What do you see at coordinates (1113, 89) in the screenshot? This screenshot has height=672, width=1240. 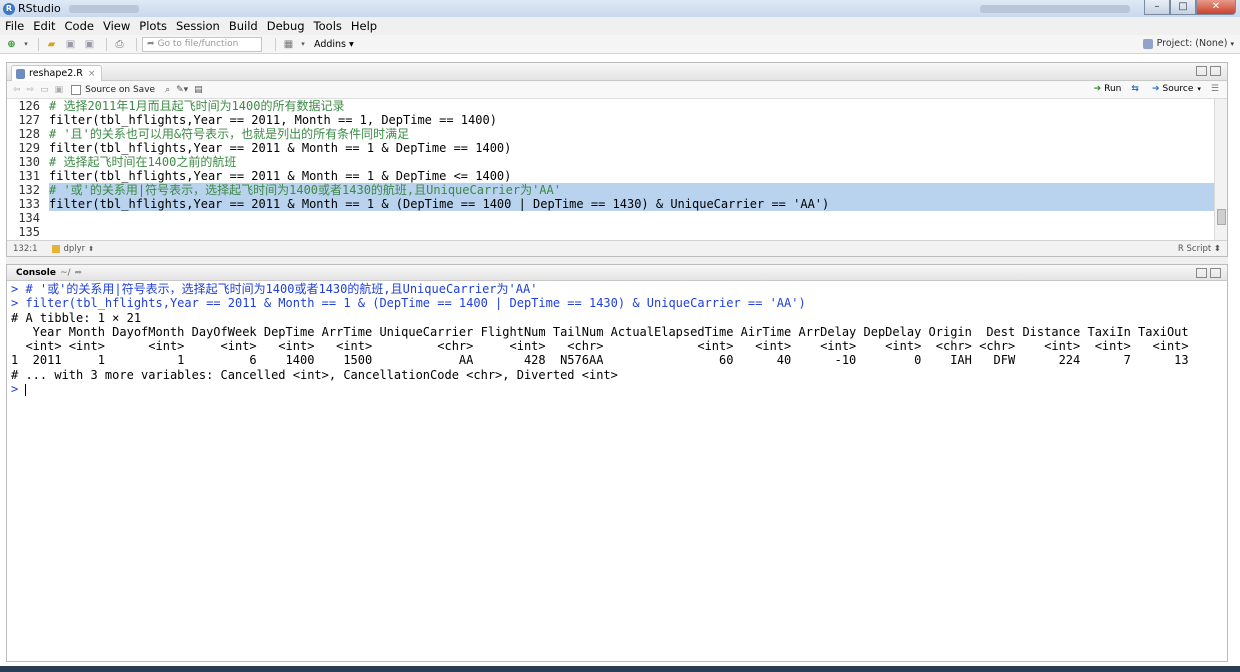 I see `run-label: Run` at bounding box center [1113, 89].